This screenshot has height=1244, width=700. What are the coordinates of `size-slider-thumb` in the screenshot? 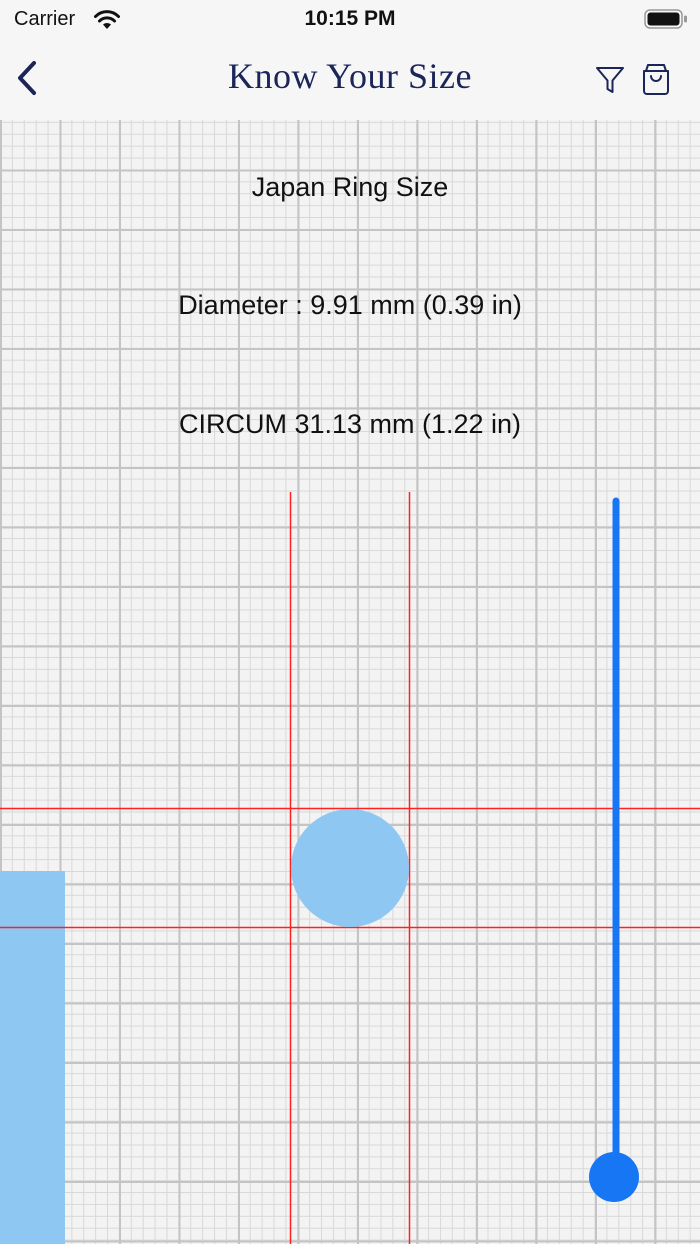 It's located at (614, 1177).